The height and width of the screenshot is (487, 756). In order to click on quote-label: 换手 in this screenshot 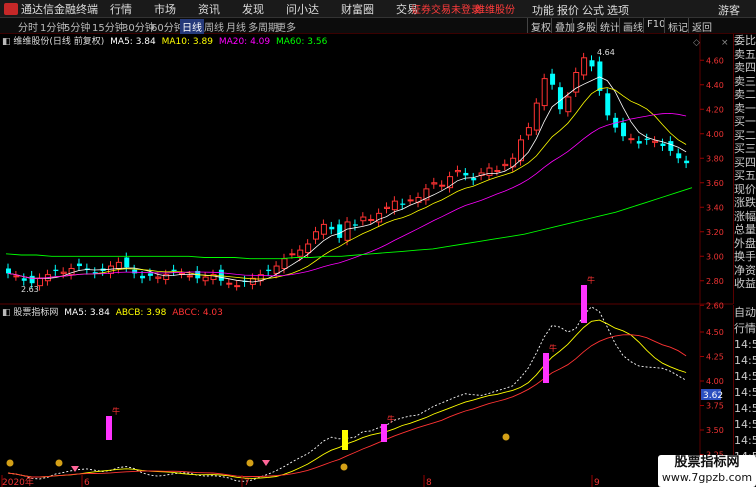, I will do `click(745, 256)`.